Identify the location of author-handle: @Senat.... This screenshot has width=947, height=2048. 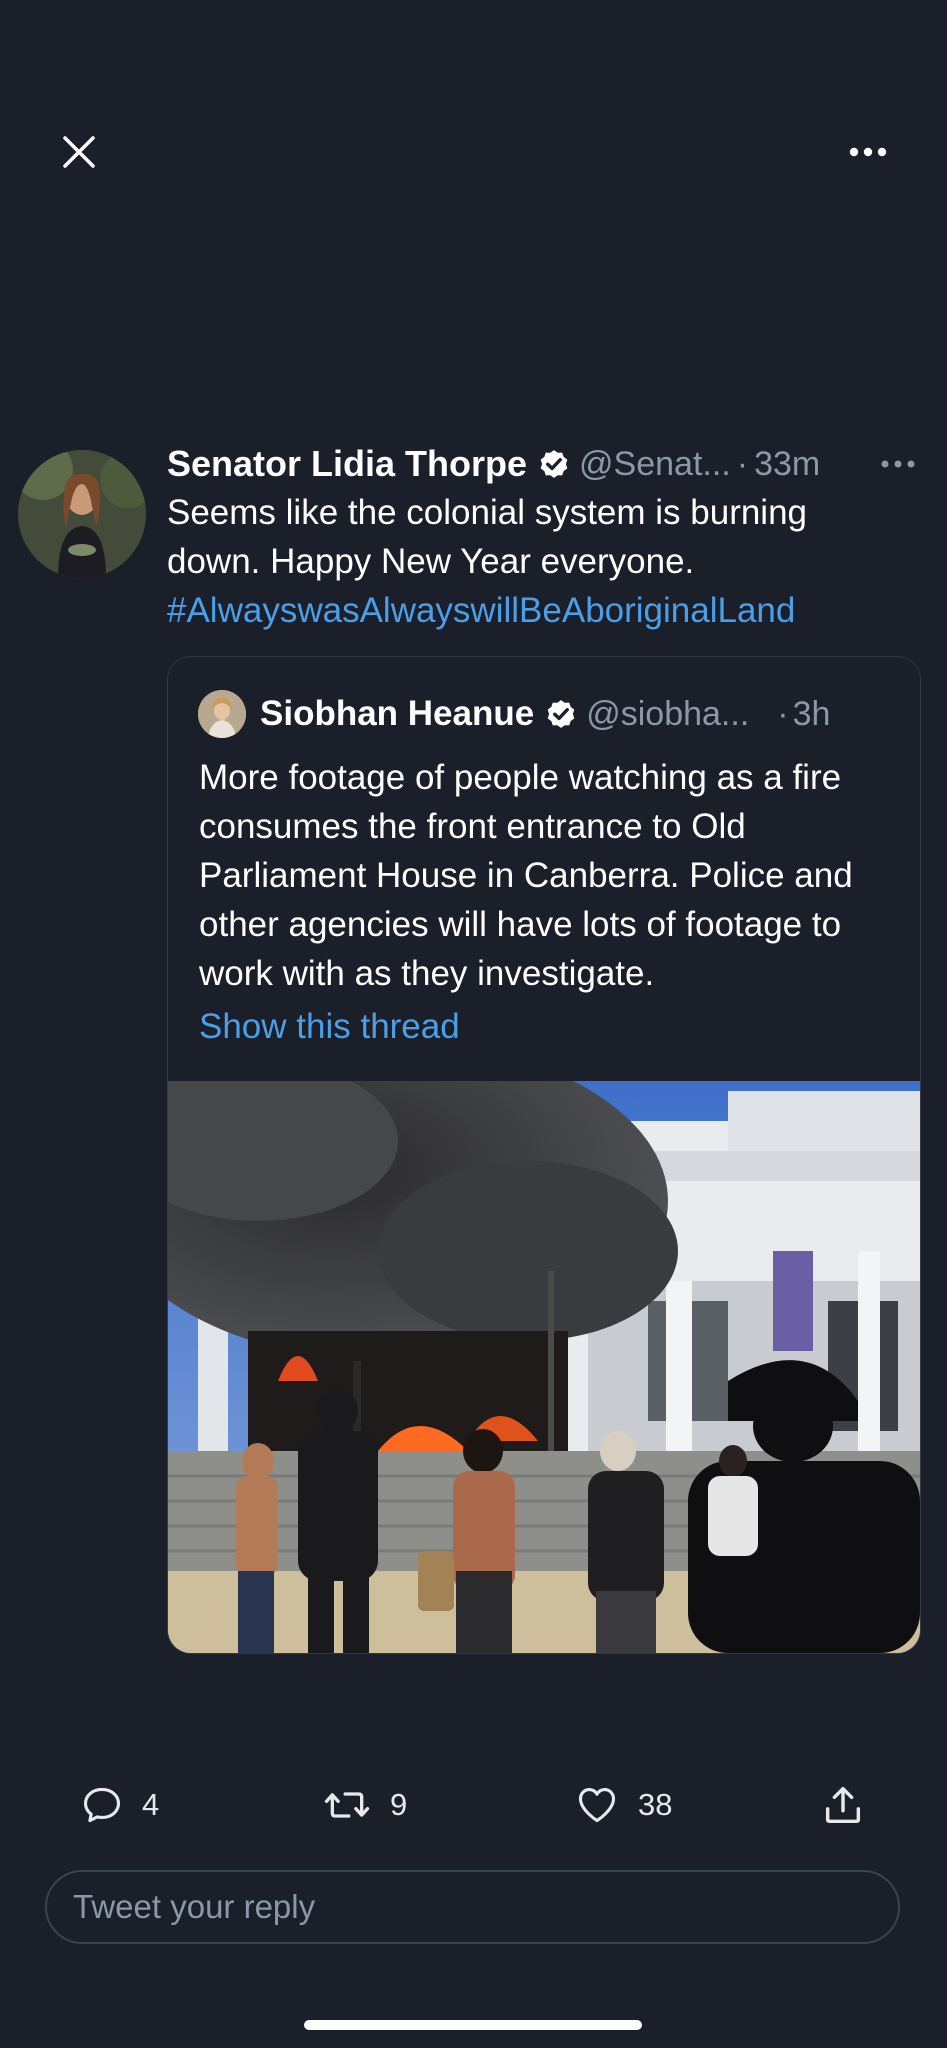
(655, 463).